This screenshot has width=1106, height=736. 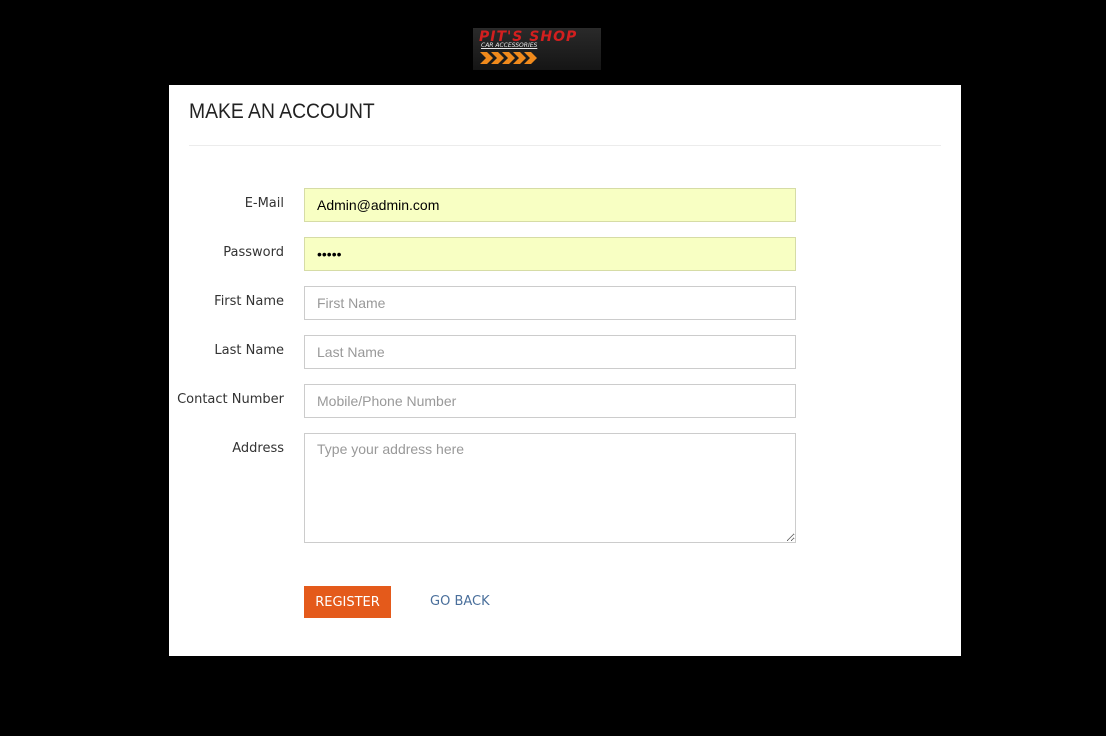 What do you see at coordinates (508, 58) in the screenshot?
I see `chevron-arrows-icon` at bounding box center [508, 58].